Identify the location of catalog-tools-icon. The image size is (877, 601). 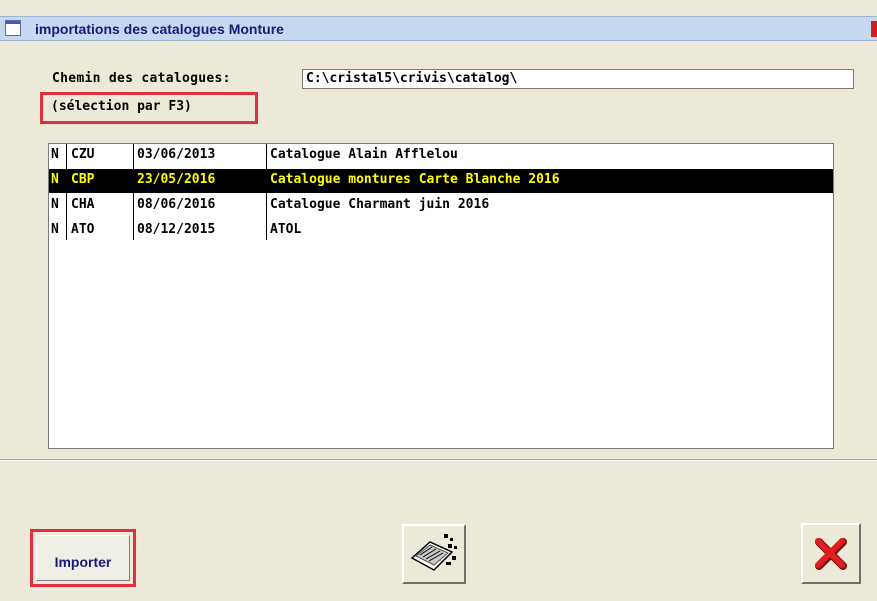
(433, 552).